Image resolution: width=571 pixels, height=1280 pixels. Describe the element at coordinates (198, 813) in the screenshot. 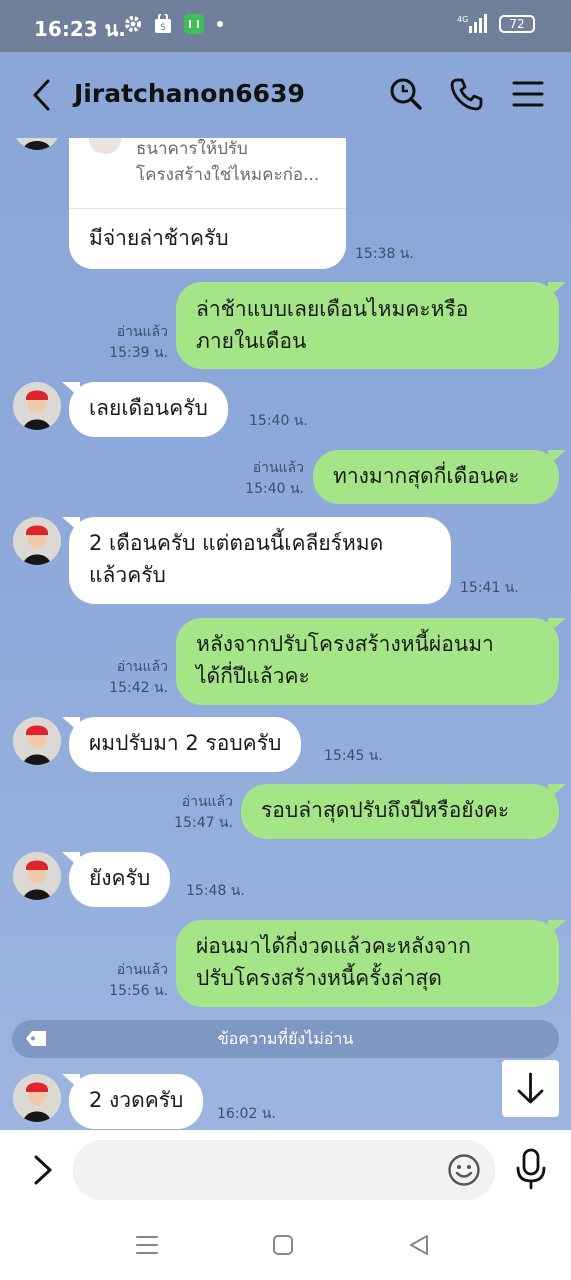

I see `message-meta: อ่านแล้ว 15:47 น.` at that location.